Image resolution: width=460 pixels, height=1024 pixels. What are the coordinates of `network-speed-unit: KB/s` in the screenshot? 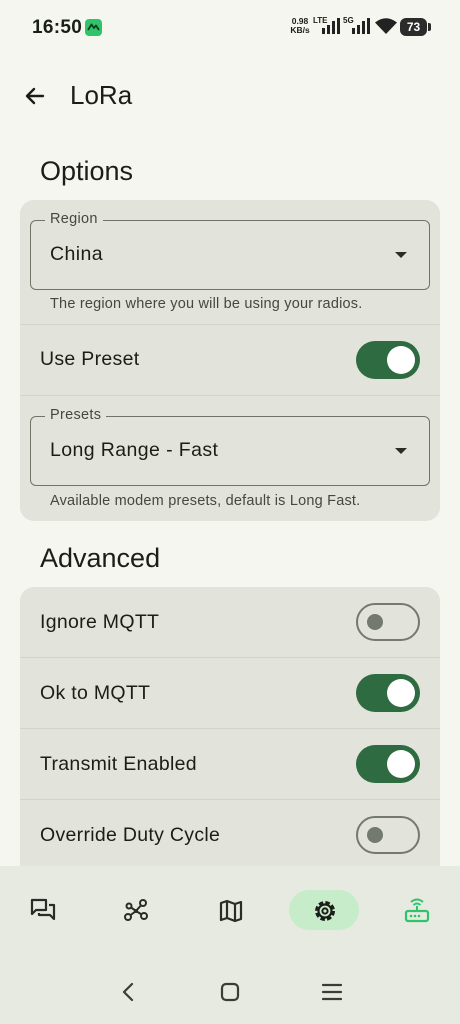 It's located at (300, 30).